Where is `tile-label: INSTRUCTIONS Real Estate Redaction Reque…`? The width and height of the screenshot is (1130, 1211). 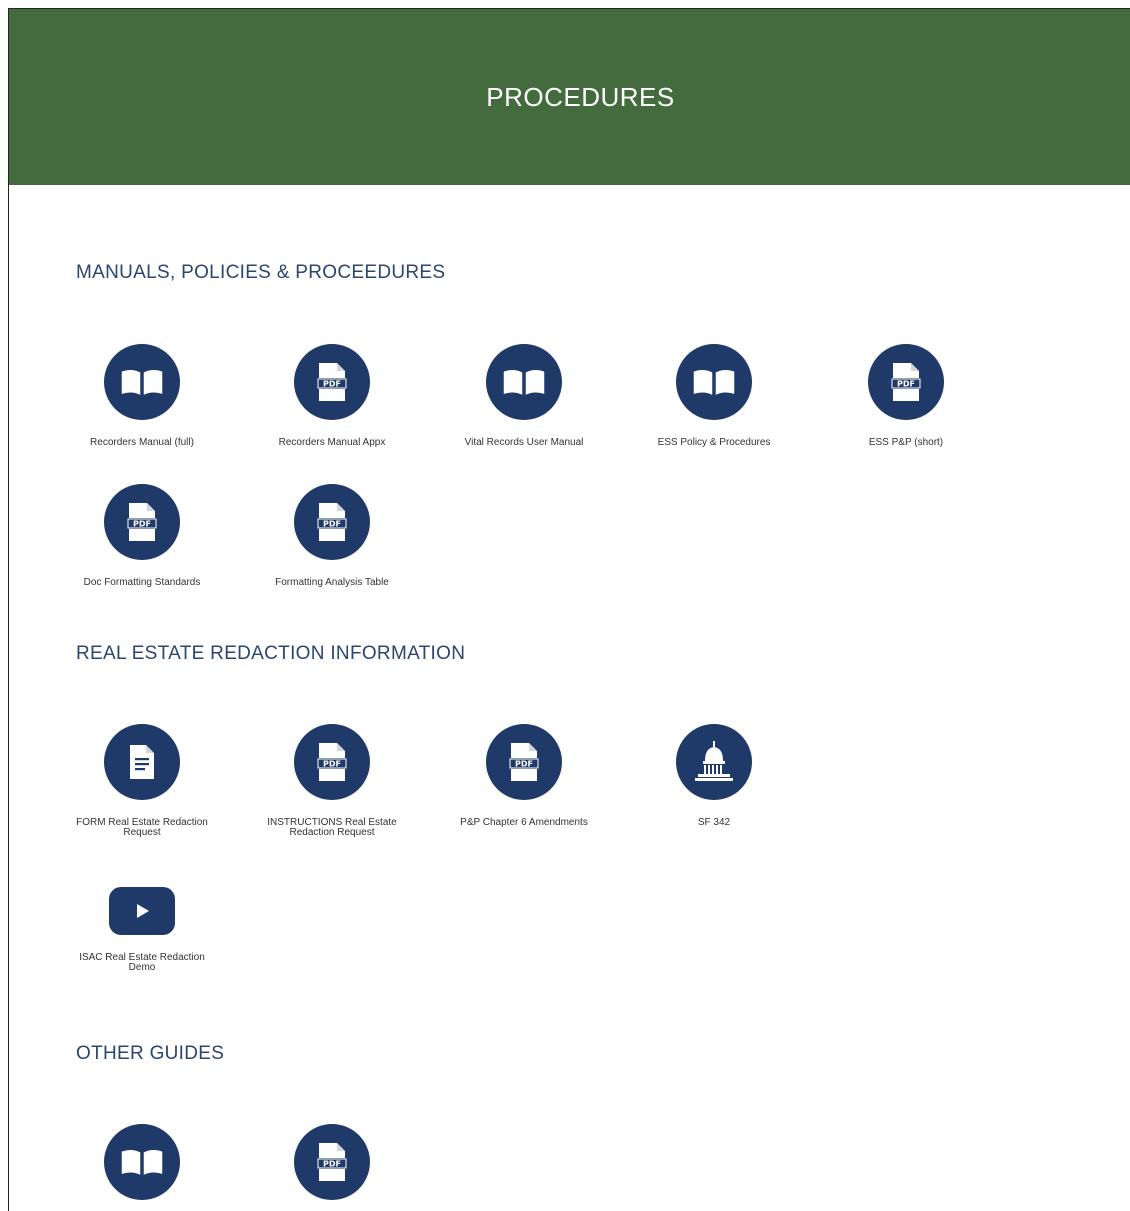 tile-label: INSTRUCTIONS Real Estate Redaction Reque… is located at coordinates (332, 827).